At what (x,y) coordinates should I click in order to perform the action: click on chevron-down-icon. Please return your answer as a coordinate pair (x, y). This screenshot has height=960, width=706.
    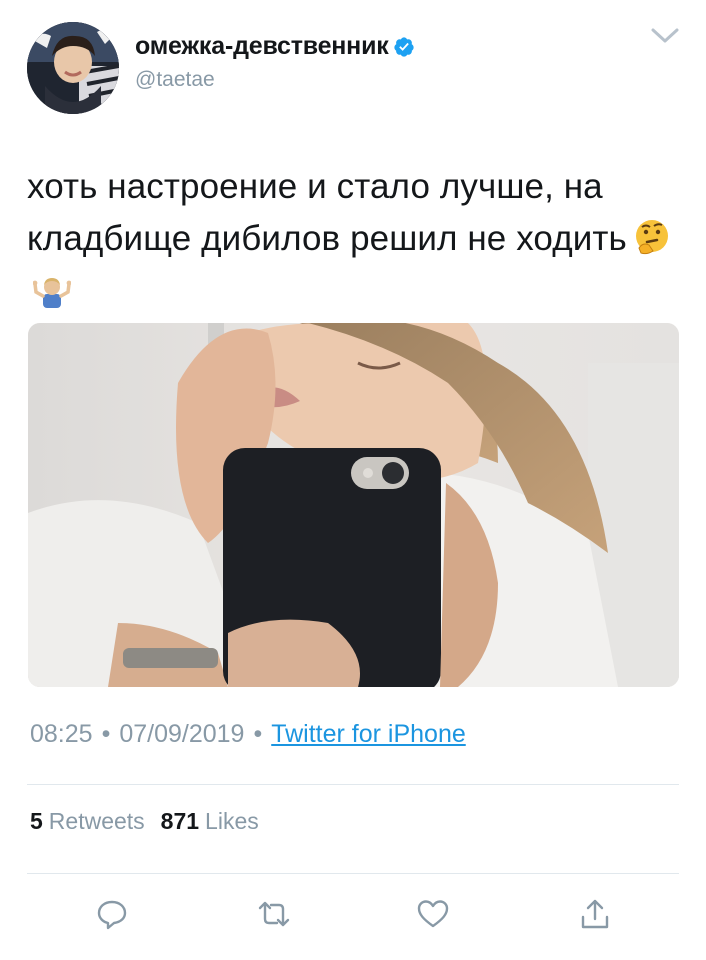
    Looking at the image, I should click on (665, 35).